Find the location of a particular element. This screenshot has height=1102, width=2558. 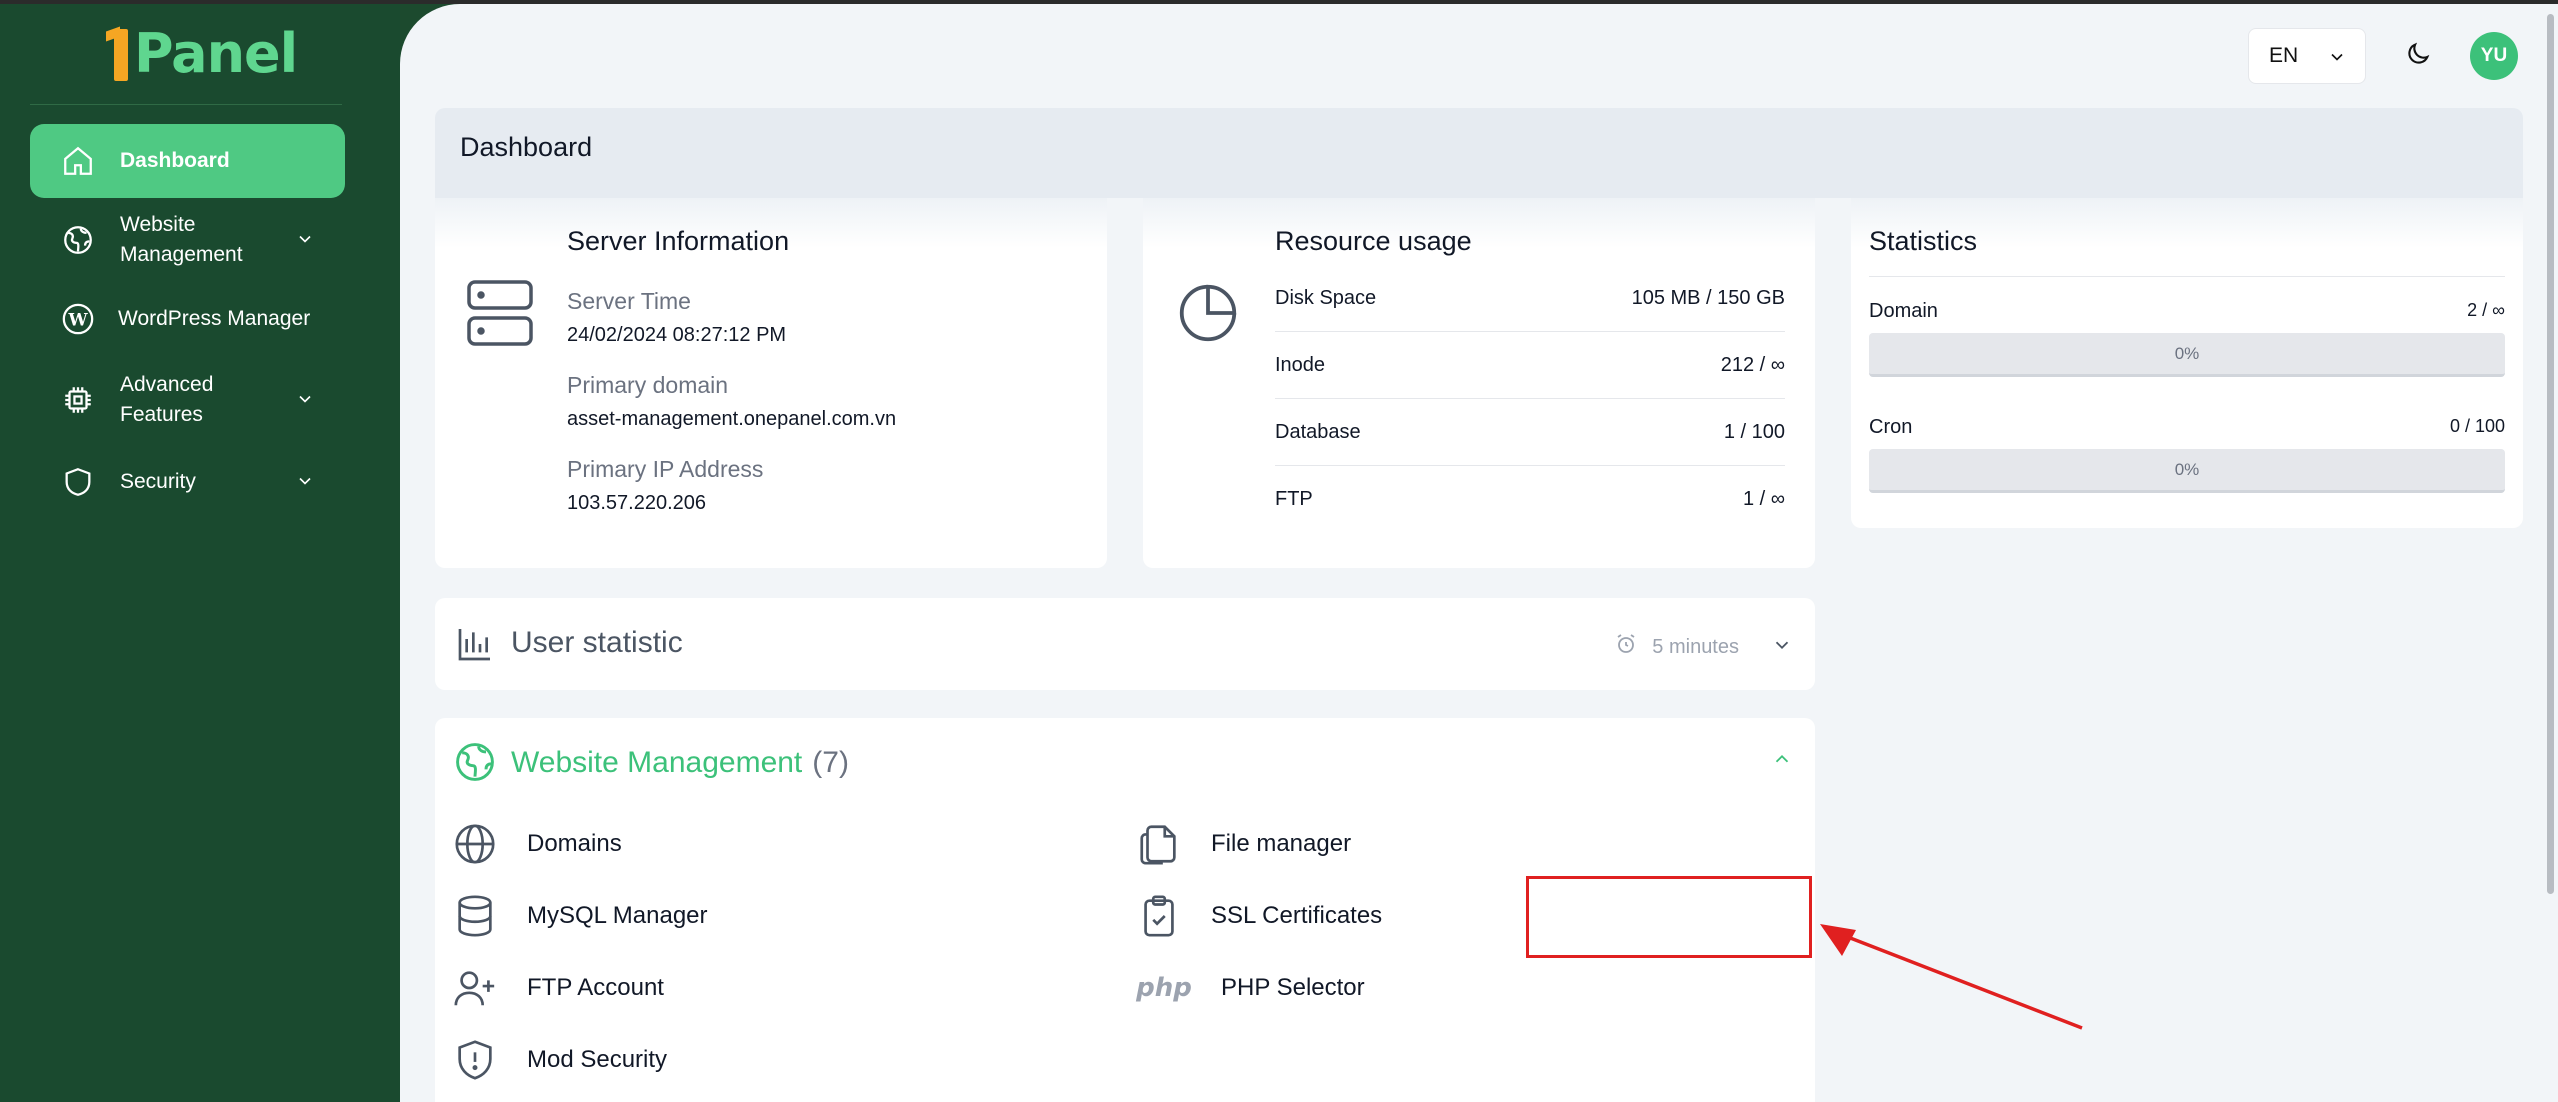

menu-item-label: File manager is located at coordinates (1281, 843).